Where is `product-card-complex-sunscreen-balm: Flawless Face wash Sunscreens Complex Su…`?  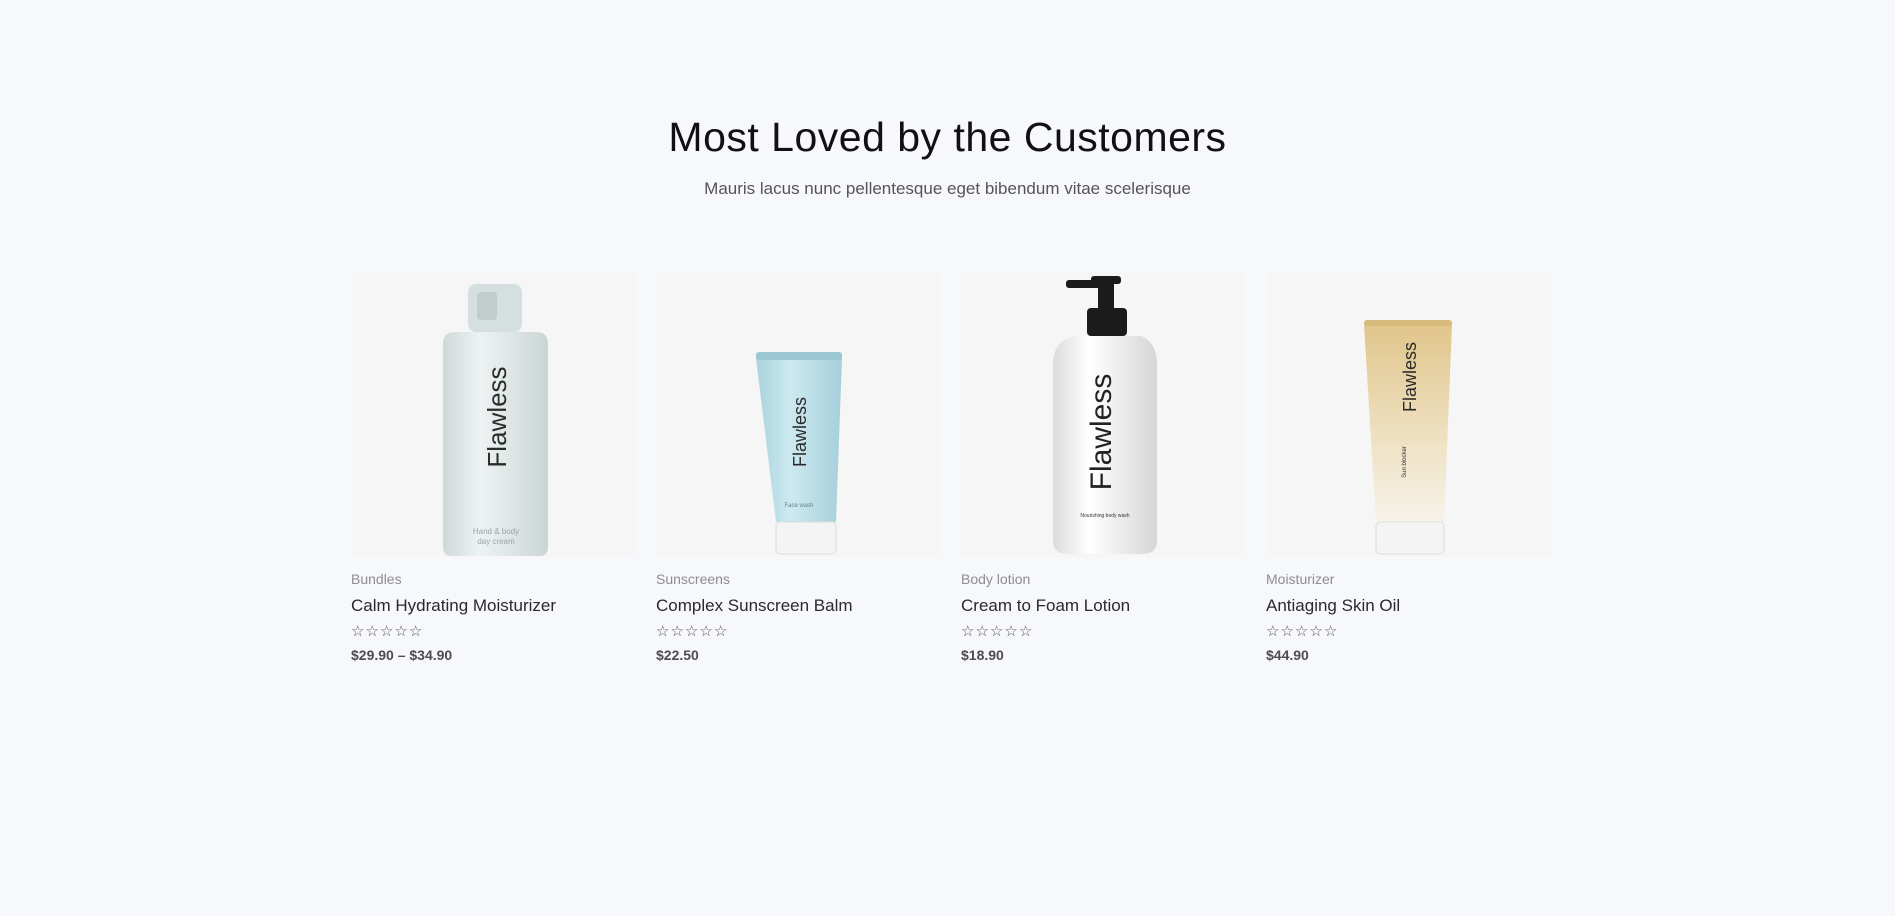 product-card-complex-sunscreen-balm: Flawless Face wash Sunscreens Complex Su… is located at coordinates (798, 467).